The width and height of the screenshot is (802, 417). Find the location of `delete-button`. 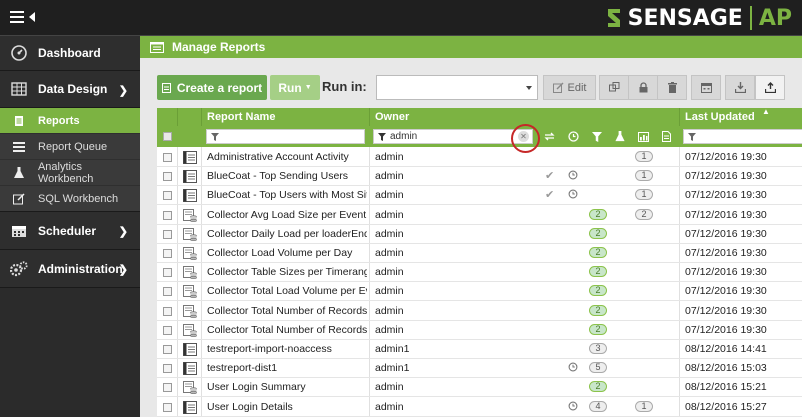

delete-button is located at coordinates (672, 87).